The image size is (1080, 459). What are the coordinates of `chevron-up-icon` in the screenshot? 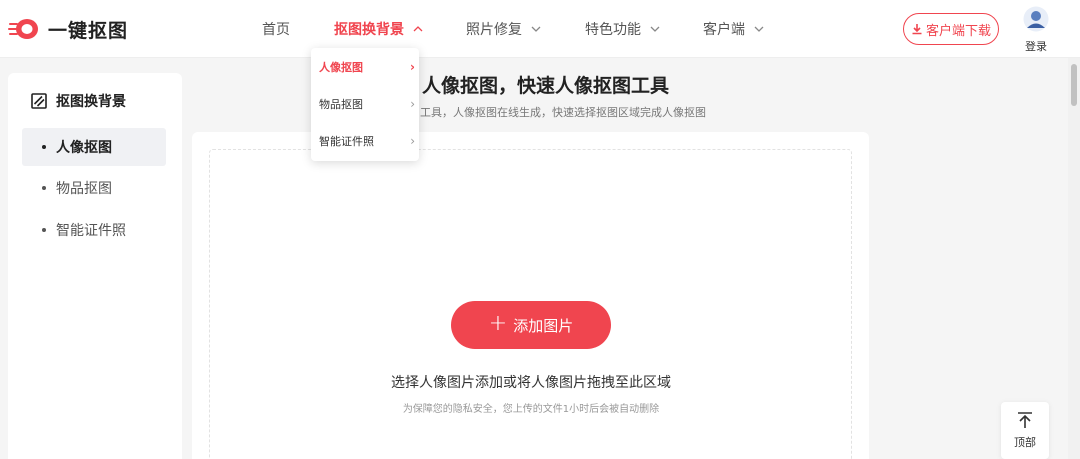 It's located at (418, 29).